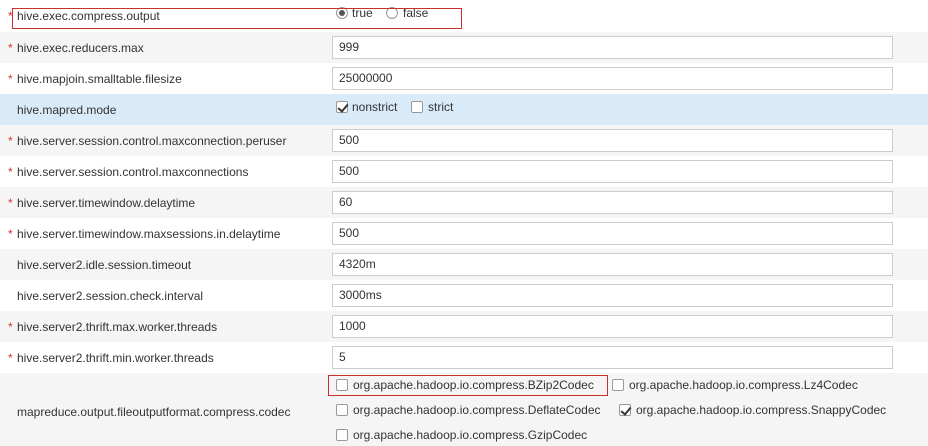 This screenshot has width=928, height=446. What do you see at coordinates (612, 357) in the screenshot?
I see `config-value-input: 5` at bounding box center [612, 357].